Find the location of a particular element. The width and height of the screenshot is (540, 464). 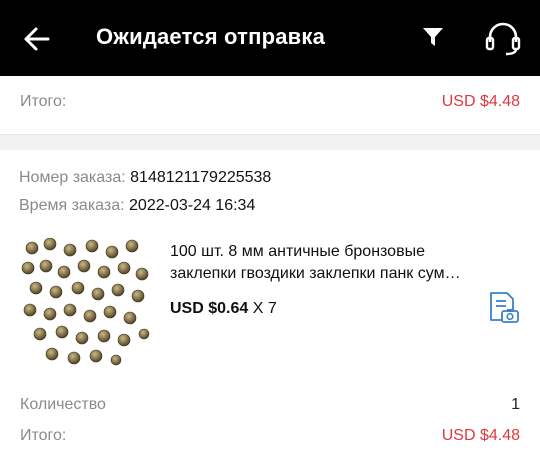

total-row: Итого: USD $4.48 is located at coordinates (270, 102).